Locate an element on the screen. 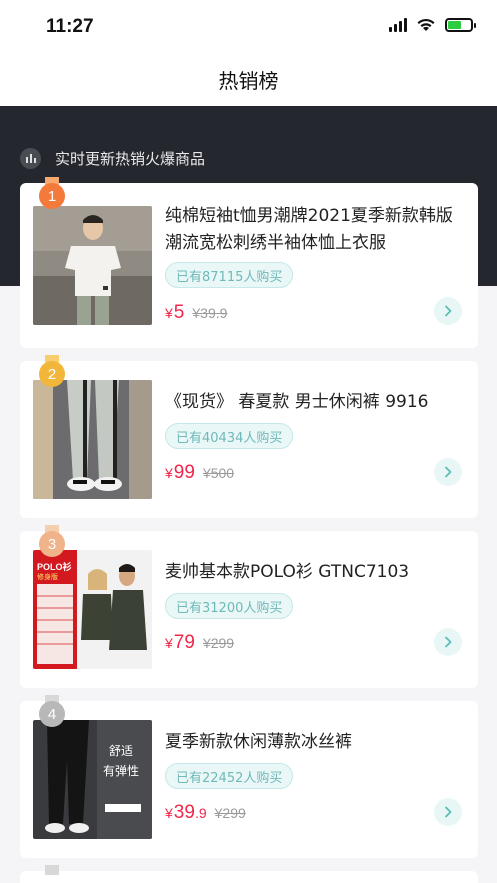 The image size is (497, 883). price-row: ¥5 ¥39.9 is located at coordinates (196, 313).